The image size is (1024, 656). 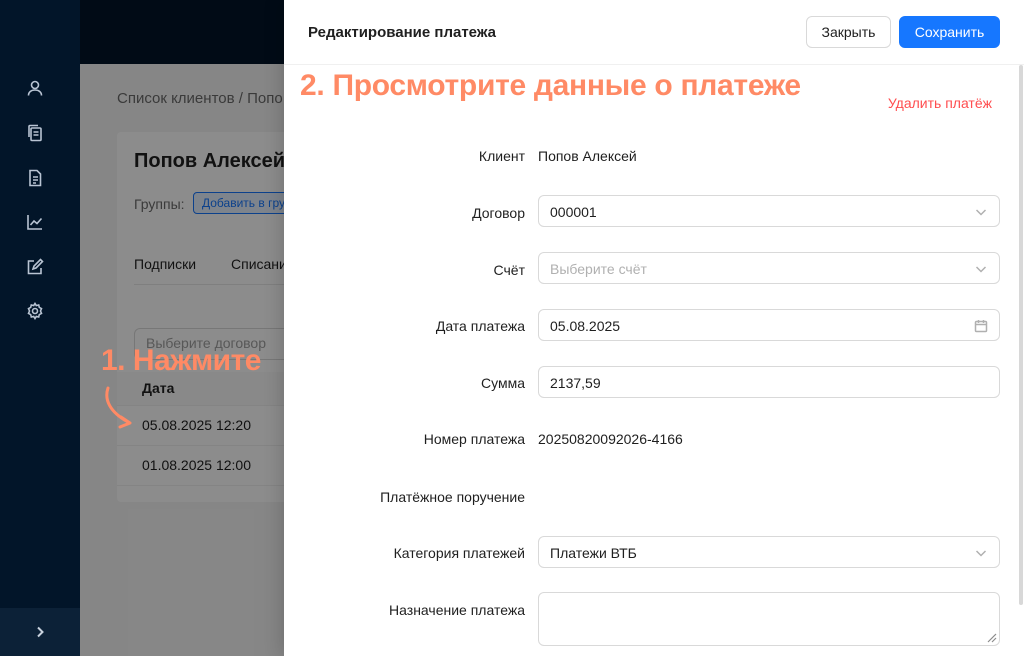 What do you see at coordinates (769, 268) in the screenshot?
I see `account-select: Выберите счёт` at bounding box center [769, 268].